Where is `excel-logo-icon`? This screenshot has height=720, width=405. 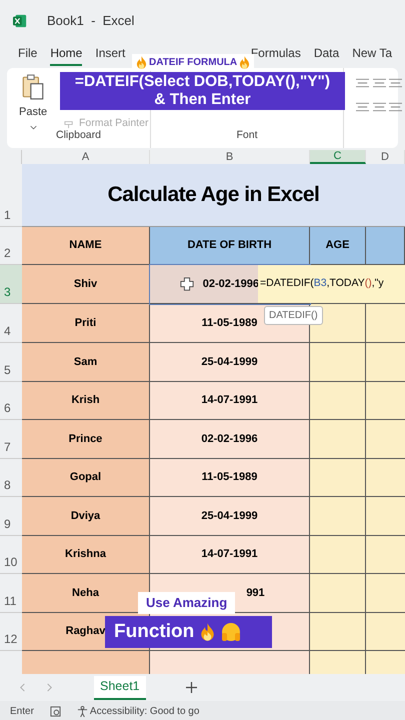 excel-logo-icon is located at coordinates (20, 21).